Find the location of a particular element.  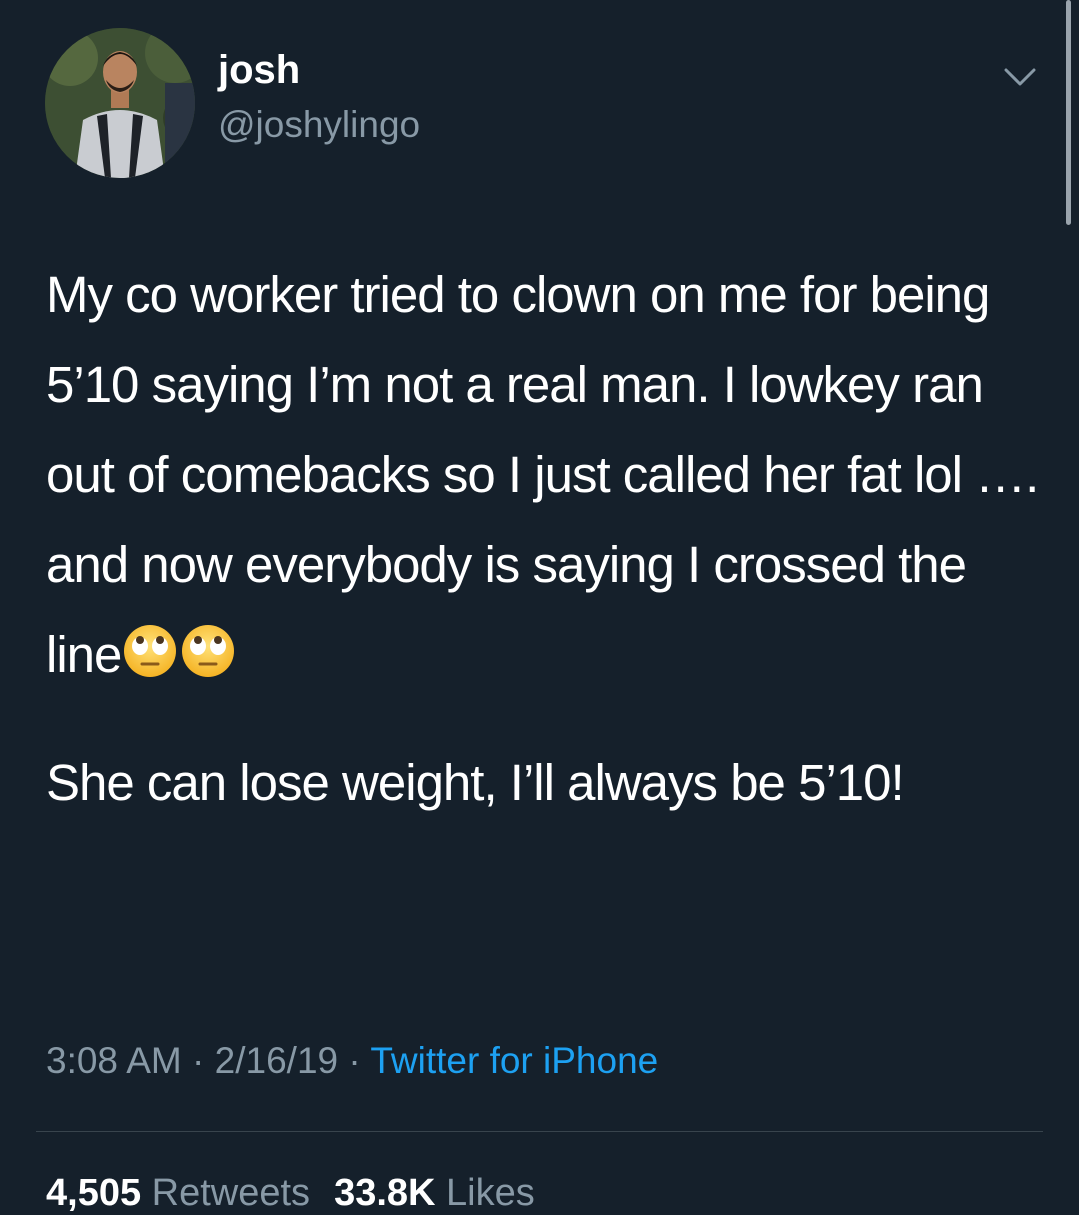

tweet-meta: 3:08 AM · 2/16/19 · Twitter for iPhone is located at coordinates (352, 1061).